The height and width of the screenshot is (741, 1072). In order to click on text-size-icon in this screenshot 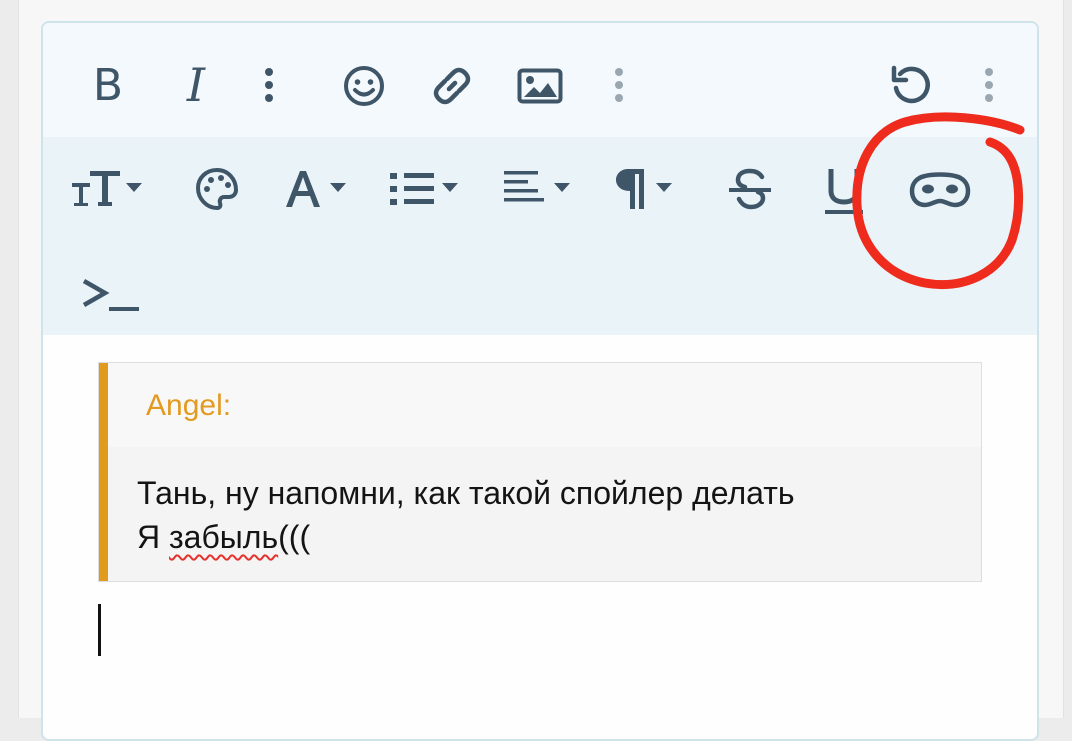, I will do `click(107, 188)`.